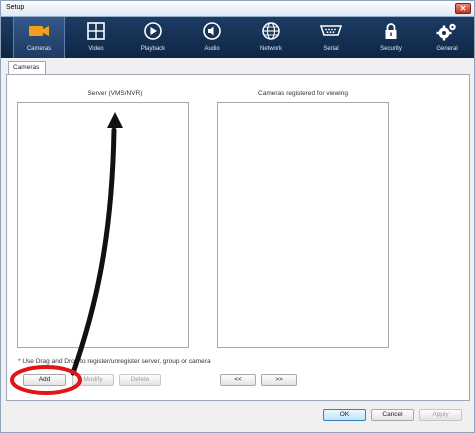  I want to click on padlock-icon, so click(391, 32).